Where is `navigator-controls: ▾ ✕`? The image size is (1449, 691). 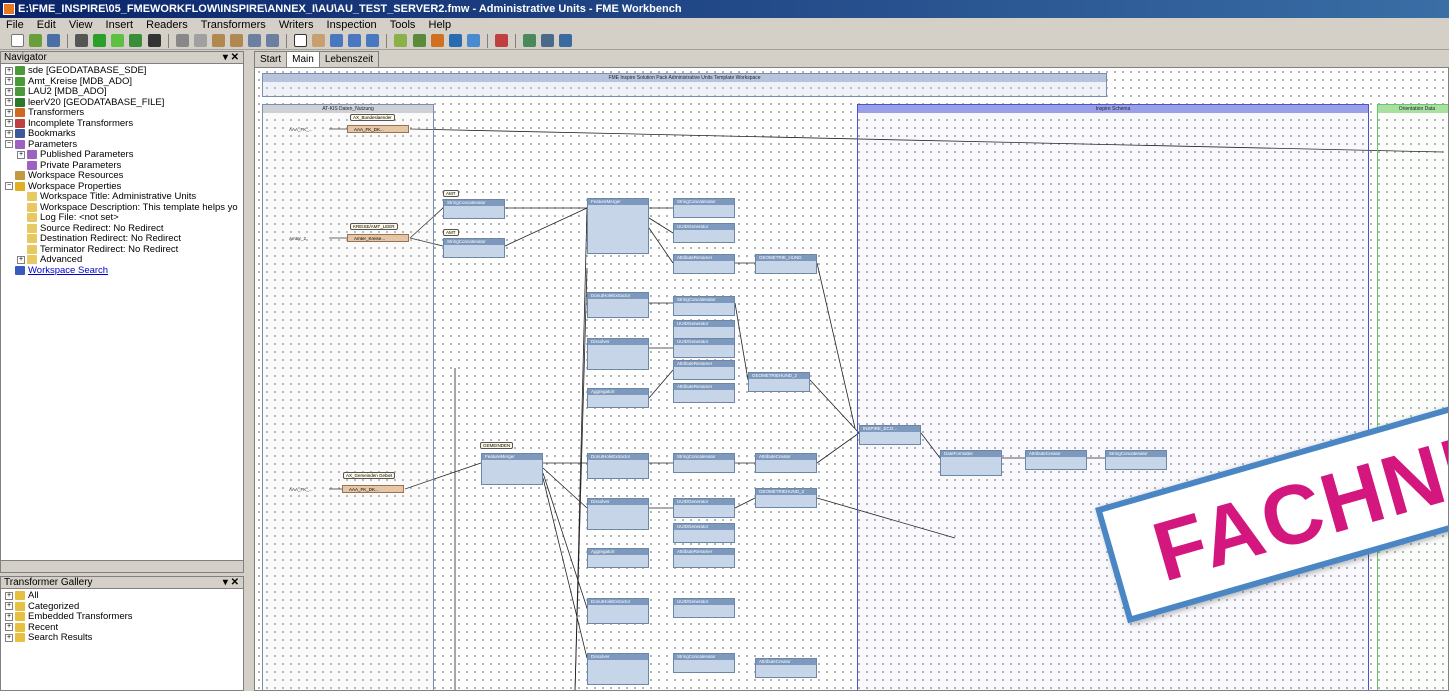 navigator-controls: ▾ ✕ is located at coordinates (231, 58).